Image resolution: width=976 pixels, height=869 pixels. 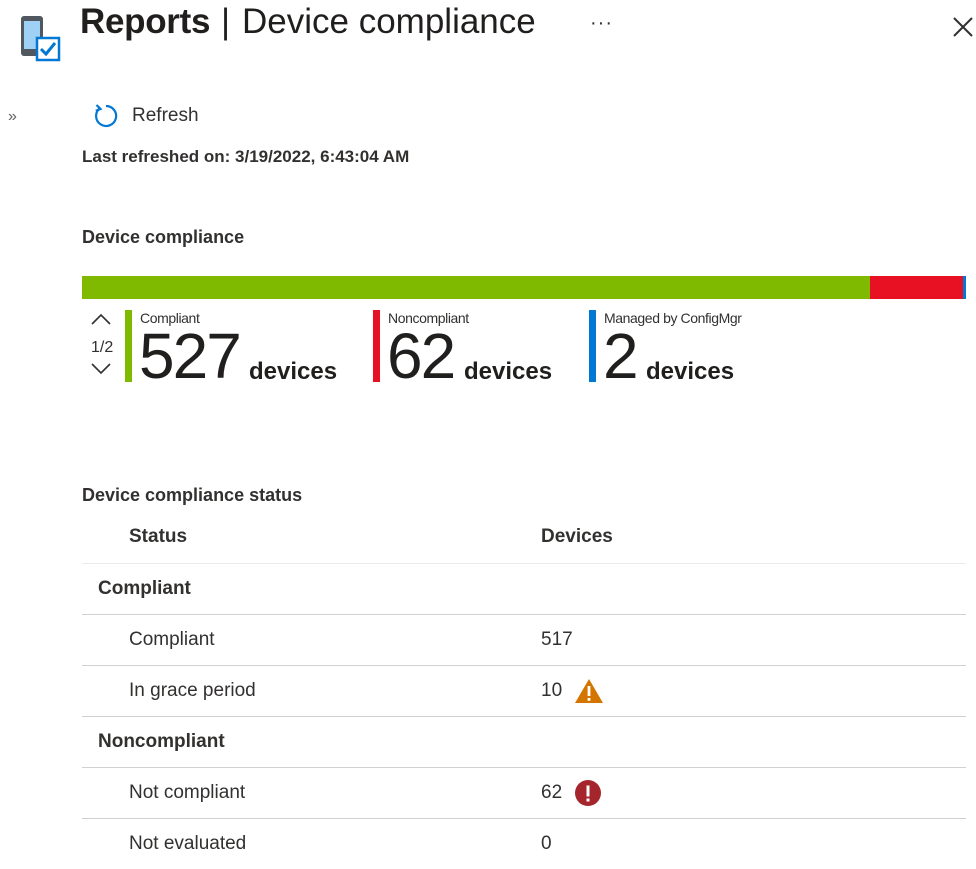 I want to click on status-cell: Not compliant, so click(x=187, y=792).